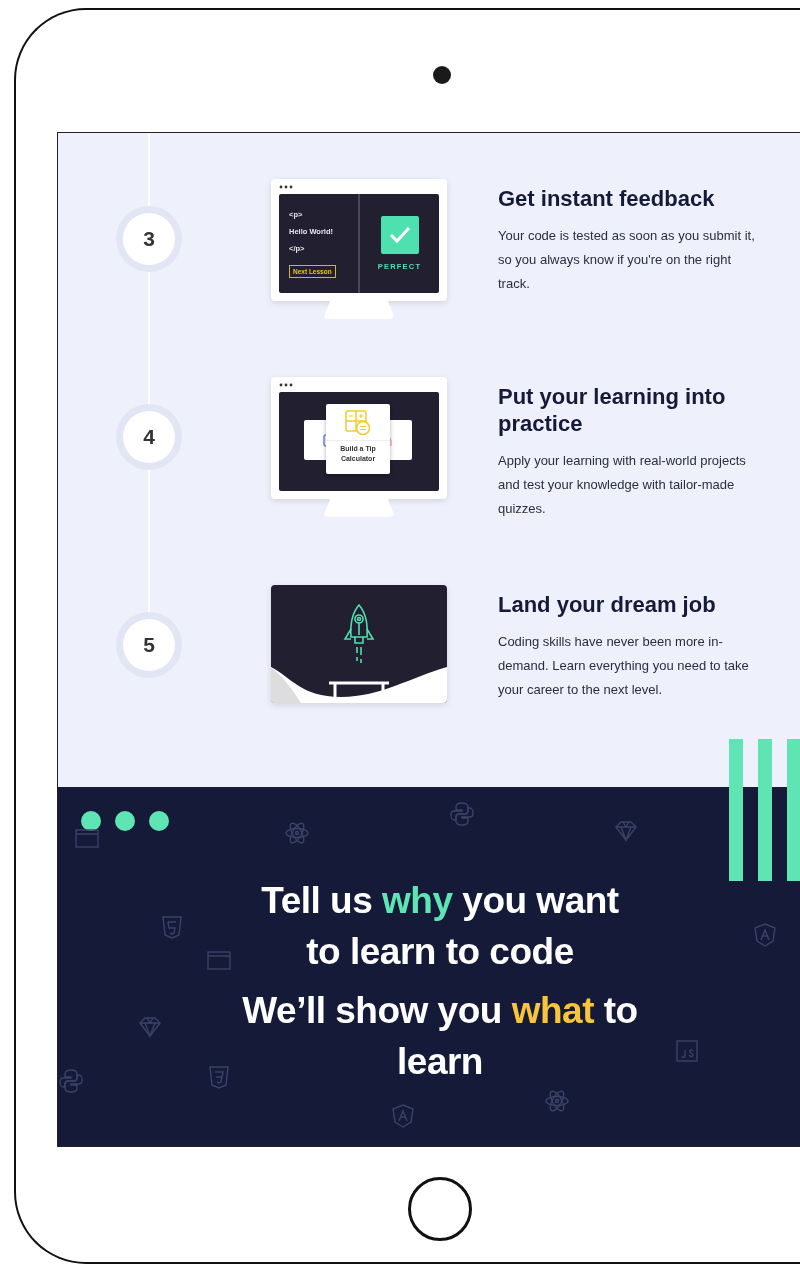 This screenshot has height=1270, width=800. What do you see at coordinates (440, 1209) in the screenshot?
I see `home-button` at bounding box center [440, 1209].